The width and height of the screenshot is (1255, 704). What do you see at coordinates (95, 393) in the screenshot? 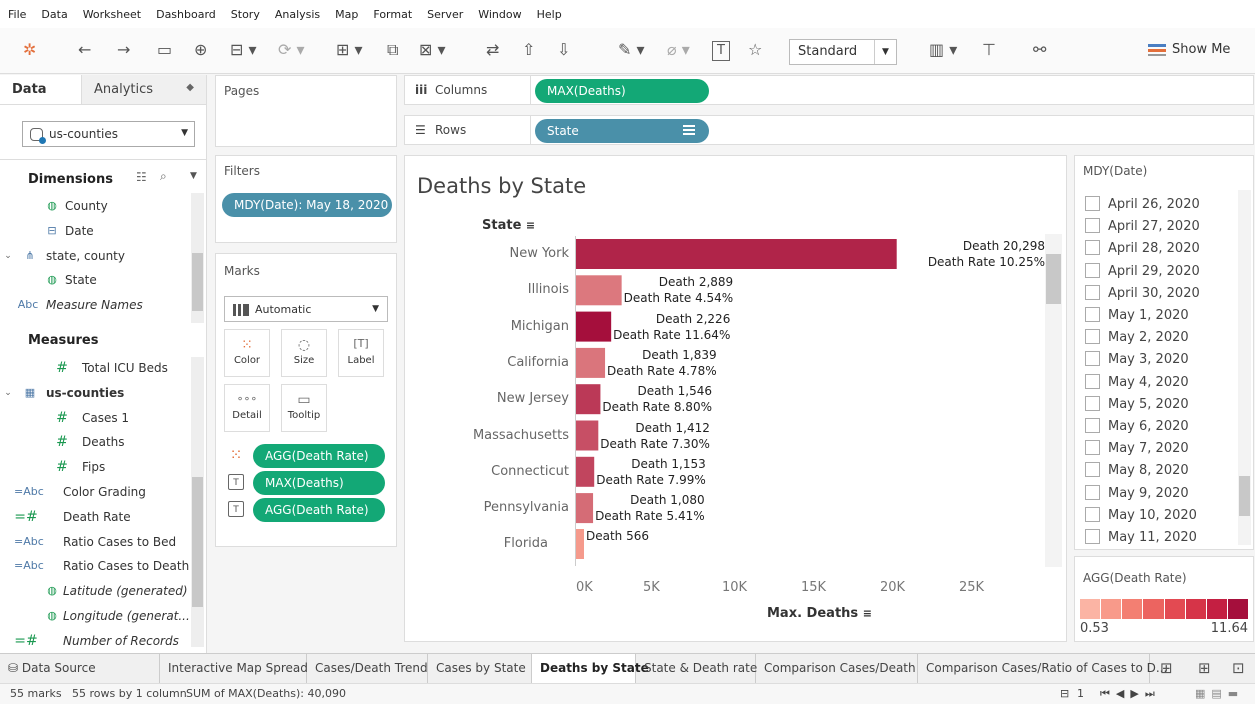
I see `field-item: ⌄ ▦ us-counties` at bounding box center [95, 393].